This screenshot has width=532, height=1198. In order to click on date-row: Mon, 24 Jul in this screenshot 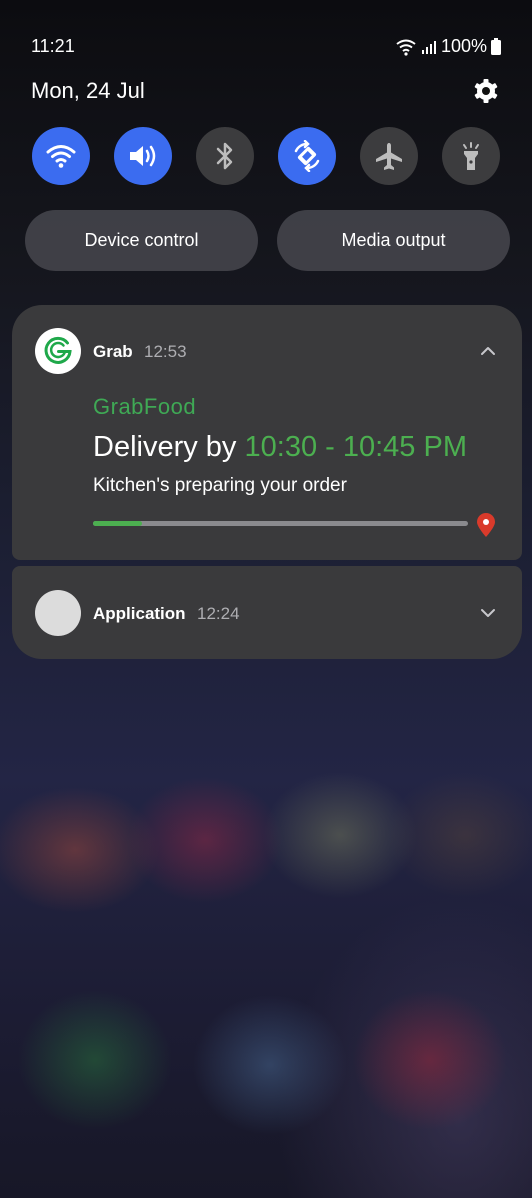, I will do `click(266, 91)`.